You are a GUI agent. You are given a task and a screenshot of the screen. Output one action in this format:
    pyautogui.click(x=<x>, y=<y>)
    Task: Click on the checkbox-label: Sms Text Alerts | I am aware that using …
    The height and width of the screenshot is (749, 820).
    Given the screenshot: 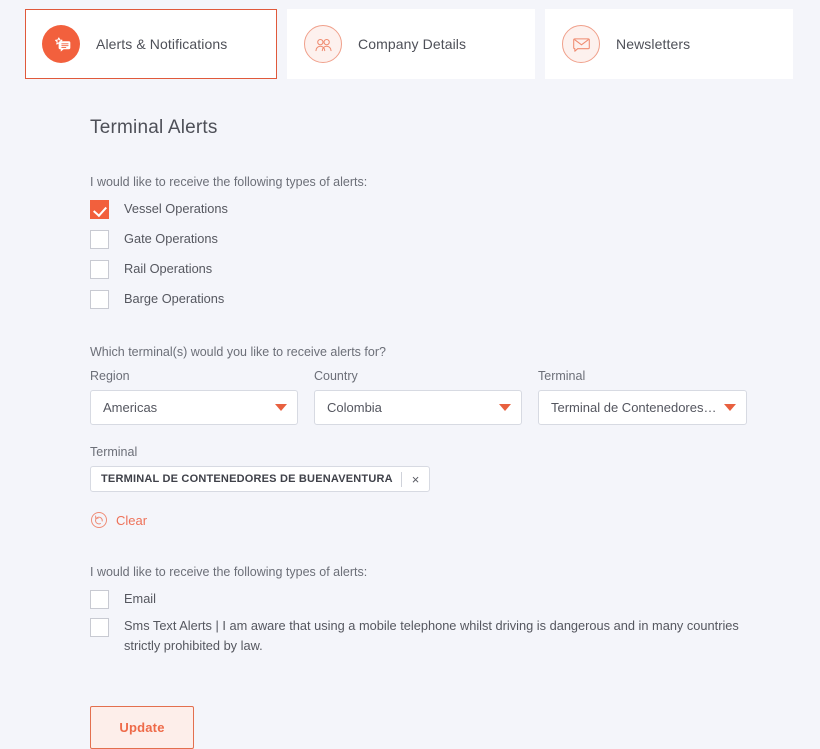 What is the action you would take?
    pyautogui.click(x=431, y=635)
    